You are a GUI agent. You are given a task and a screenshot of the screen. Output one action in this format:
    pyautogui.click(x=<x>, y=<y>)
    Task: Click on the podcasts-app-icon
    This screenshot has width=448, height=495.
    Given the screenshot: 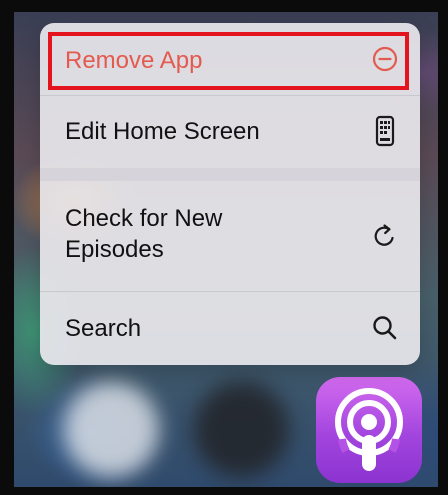 What is the action you would take?
    pyautogui.click(x=369, y=430)
    